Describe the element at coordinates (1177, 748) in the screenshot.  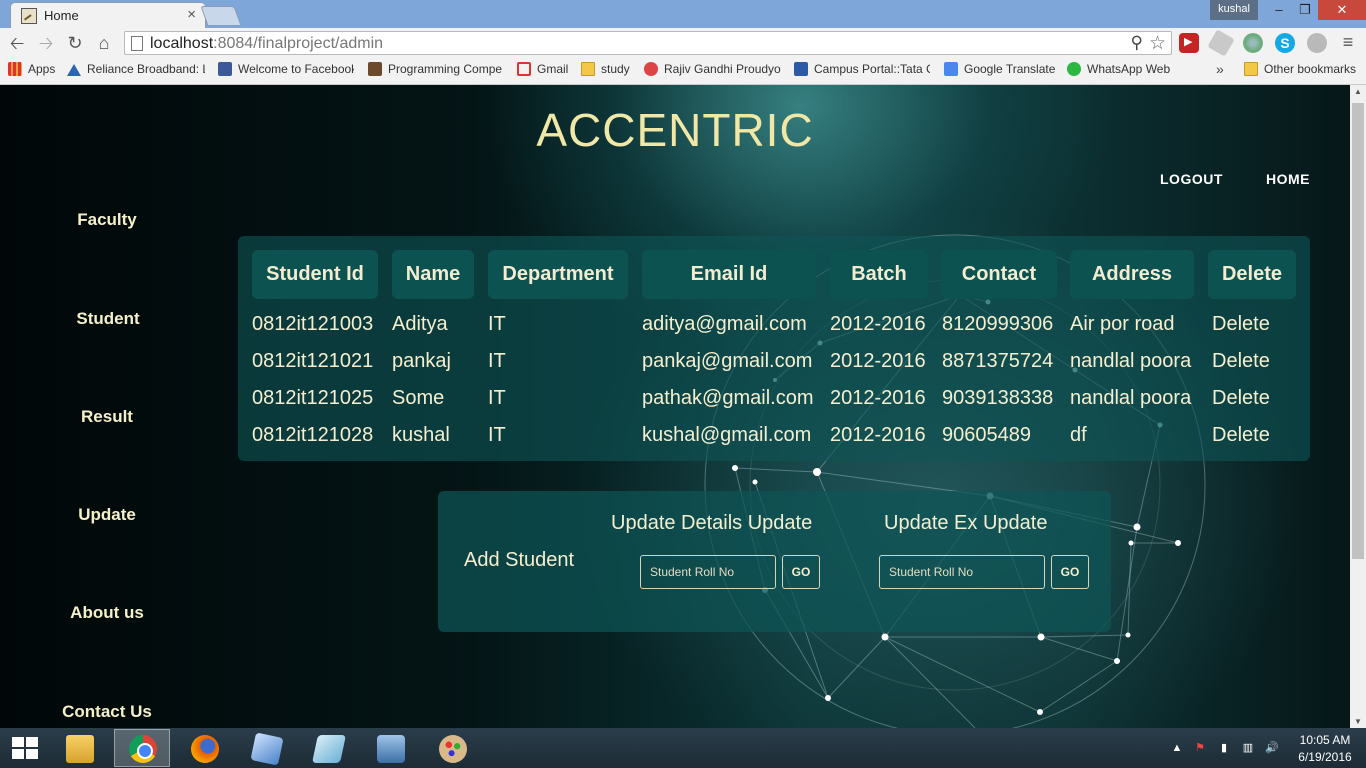
I see `tray-overflow-icon: ▲` at that location.